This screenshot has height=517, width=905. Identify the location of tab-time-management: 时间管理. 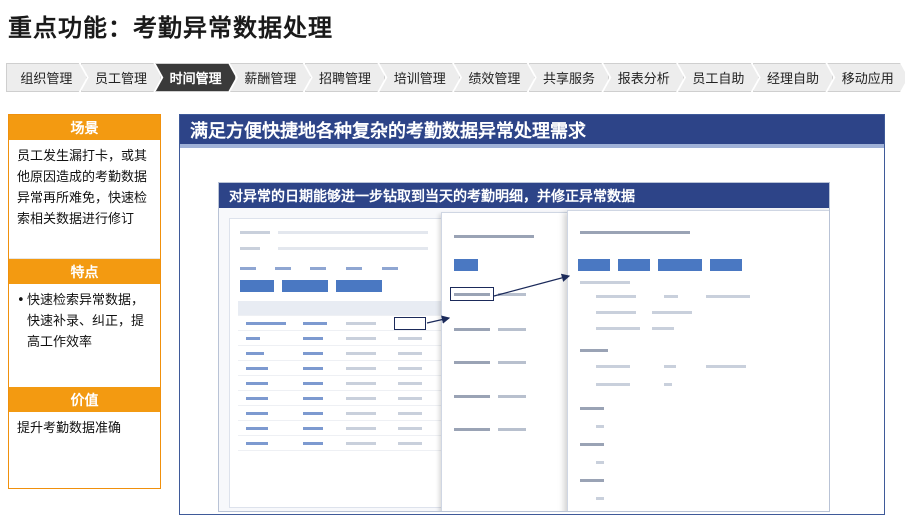
(195, 77).